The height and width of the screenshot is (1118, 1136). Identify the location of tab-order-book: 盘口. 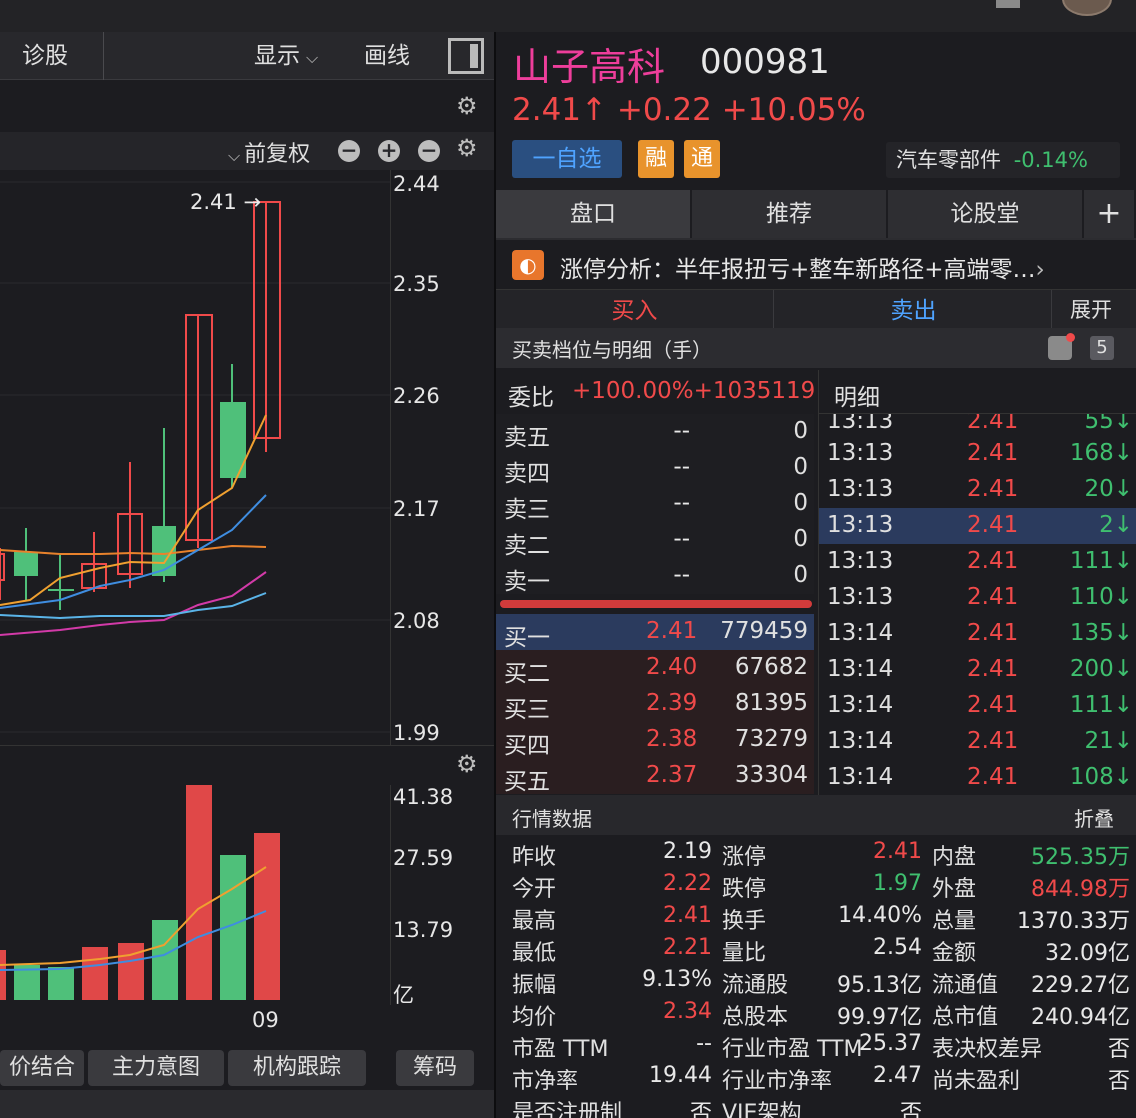
(594, 214).